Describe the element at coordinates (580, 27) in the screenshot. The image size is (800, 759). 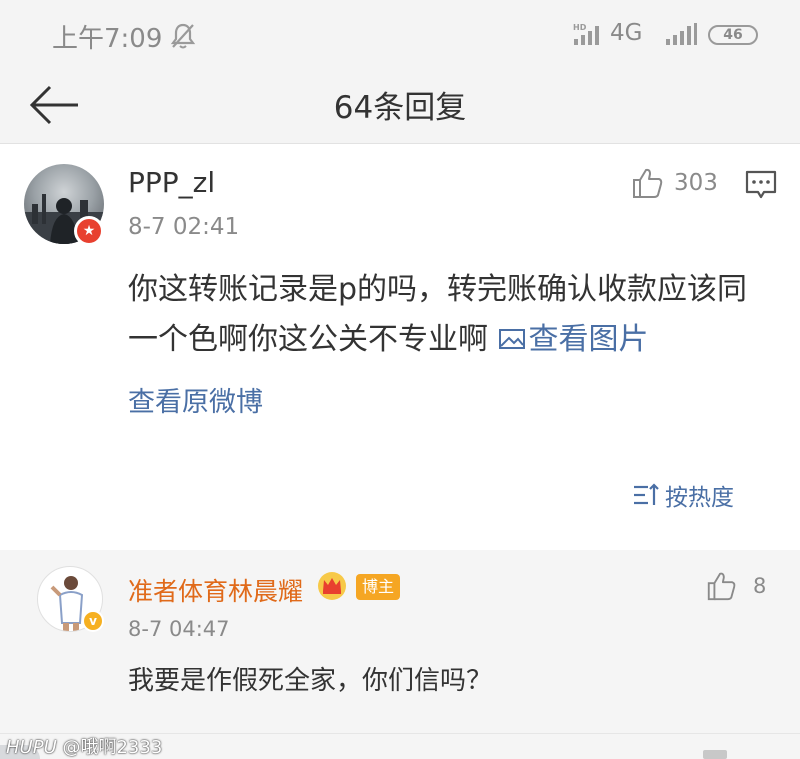
I see `svg-text: HD` at that location.